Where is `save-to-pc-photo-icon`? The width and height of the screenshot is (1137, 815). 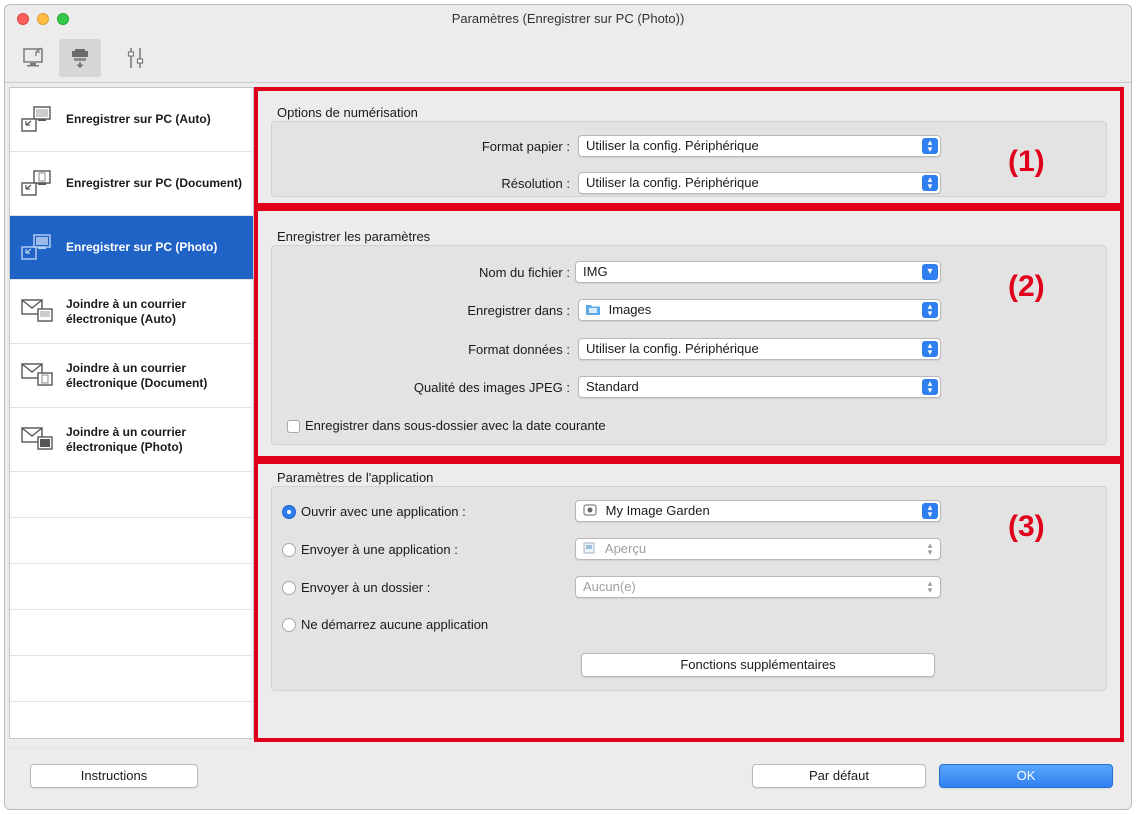 save-to-pc-photo-icon is located at coordinates (36, 246).